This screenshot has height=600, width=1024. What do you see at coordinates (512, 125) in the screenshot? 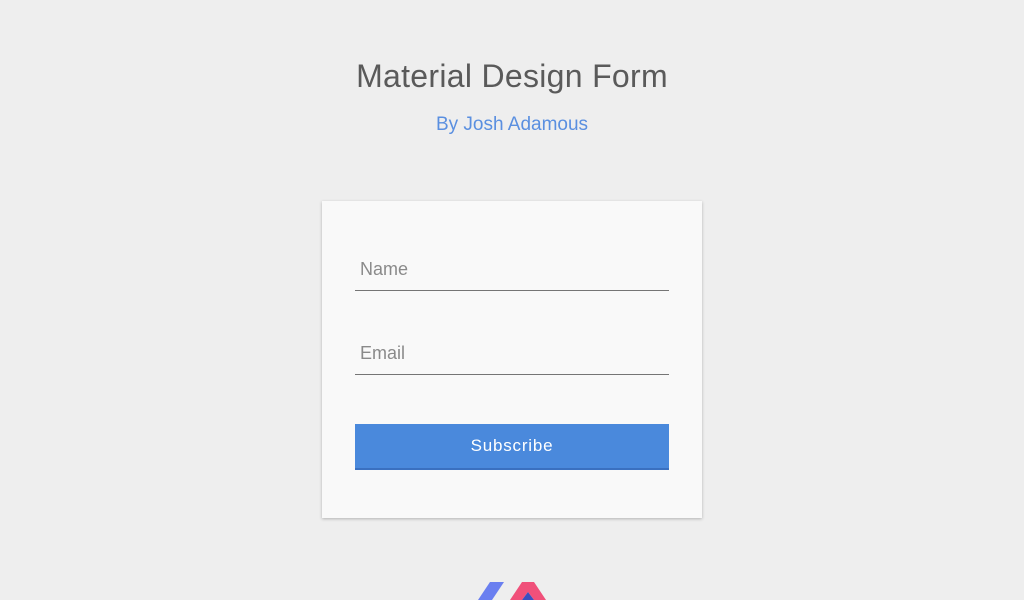
I see `author-byline: By Josh Adamous` at bounding box center [512, 125].